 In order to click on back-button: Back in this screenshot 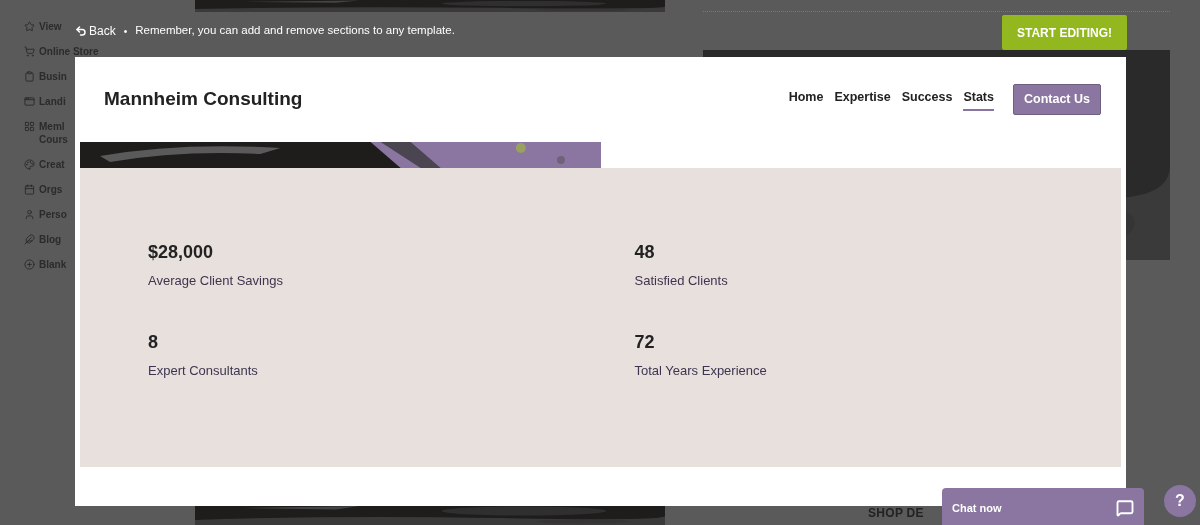, I will do `click(95, 31)`.